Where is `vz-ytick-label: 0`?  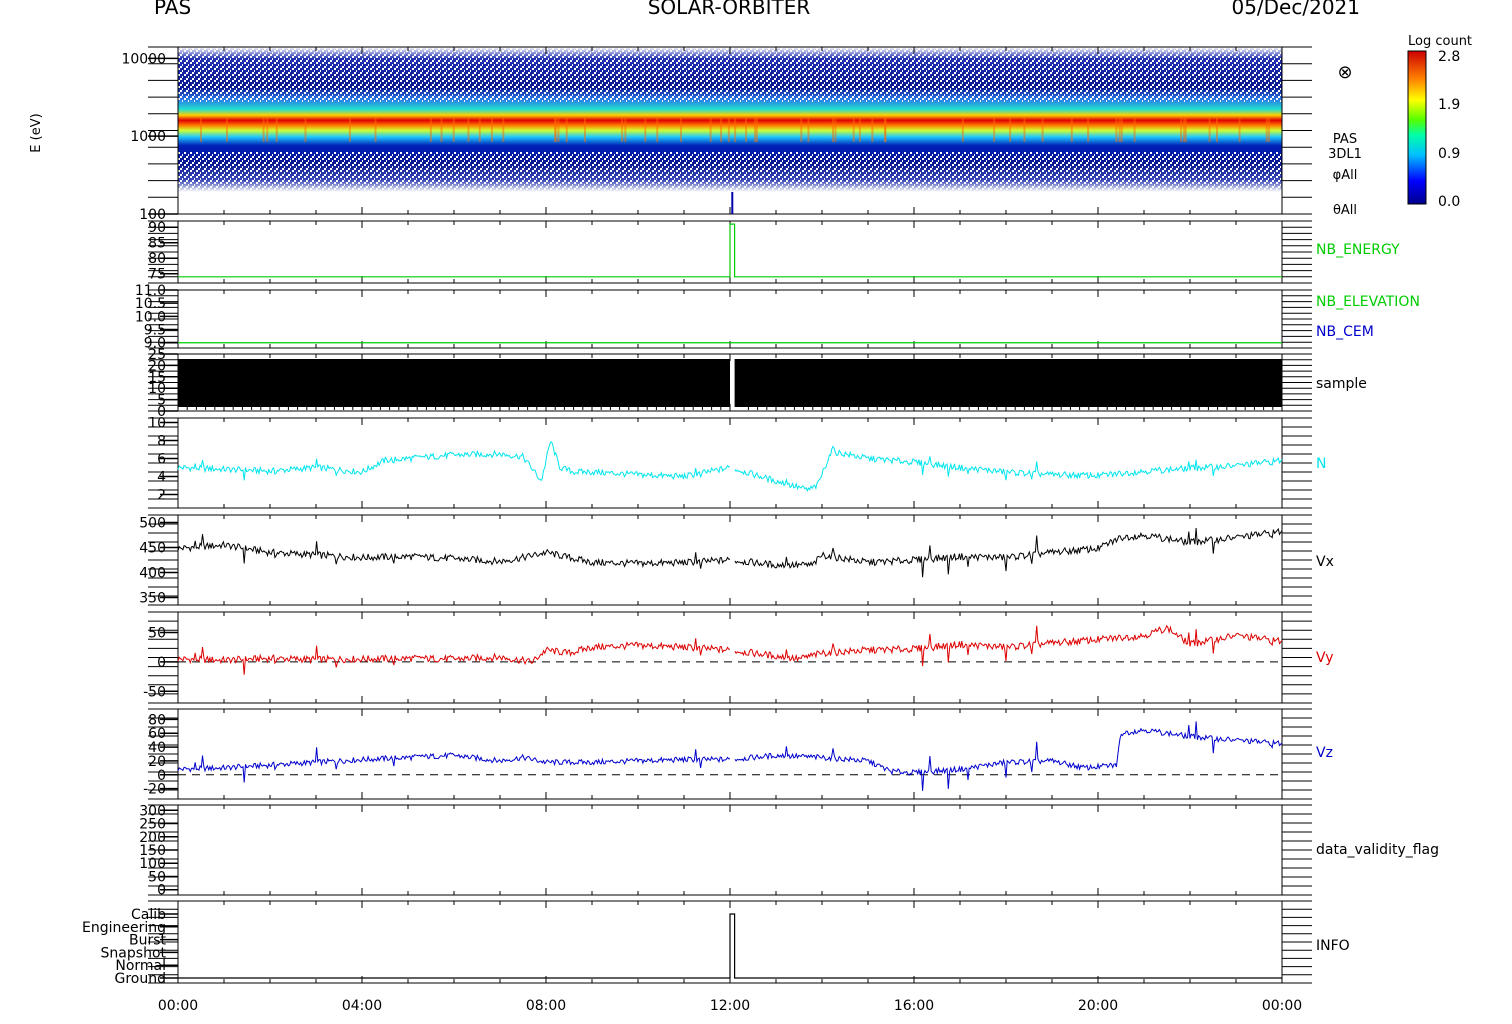 vz-ytick-label: 0 is located at coordinates (161, 776).